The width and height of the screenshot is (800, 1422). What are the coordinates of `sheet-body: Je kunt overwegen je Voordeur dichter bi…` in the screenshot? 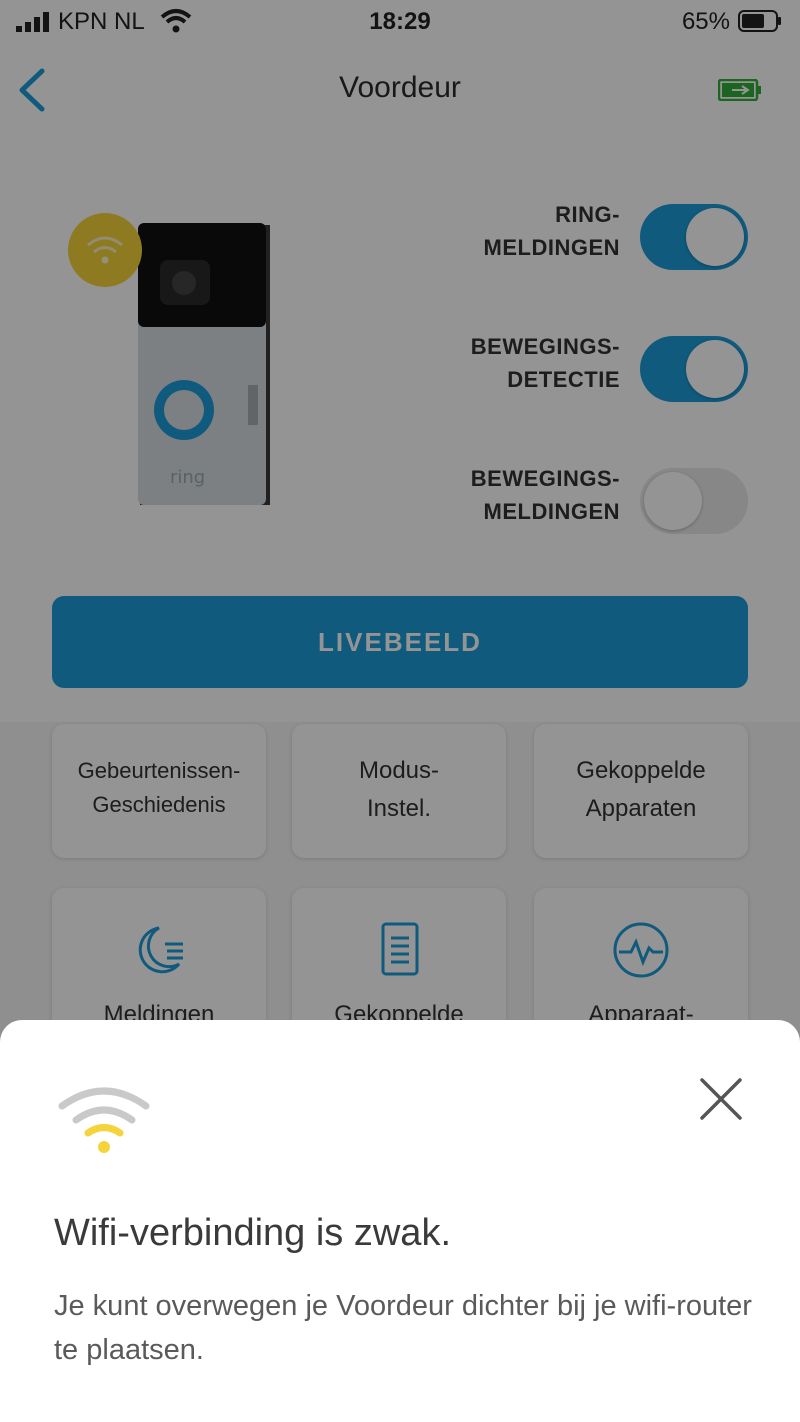 It's located at (403, 1328).